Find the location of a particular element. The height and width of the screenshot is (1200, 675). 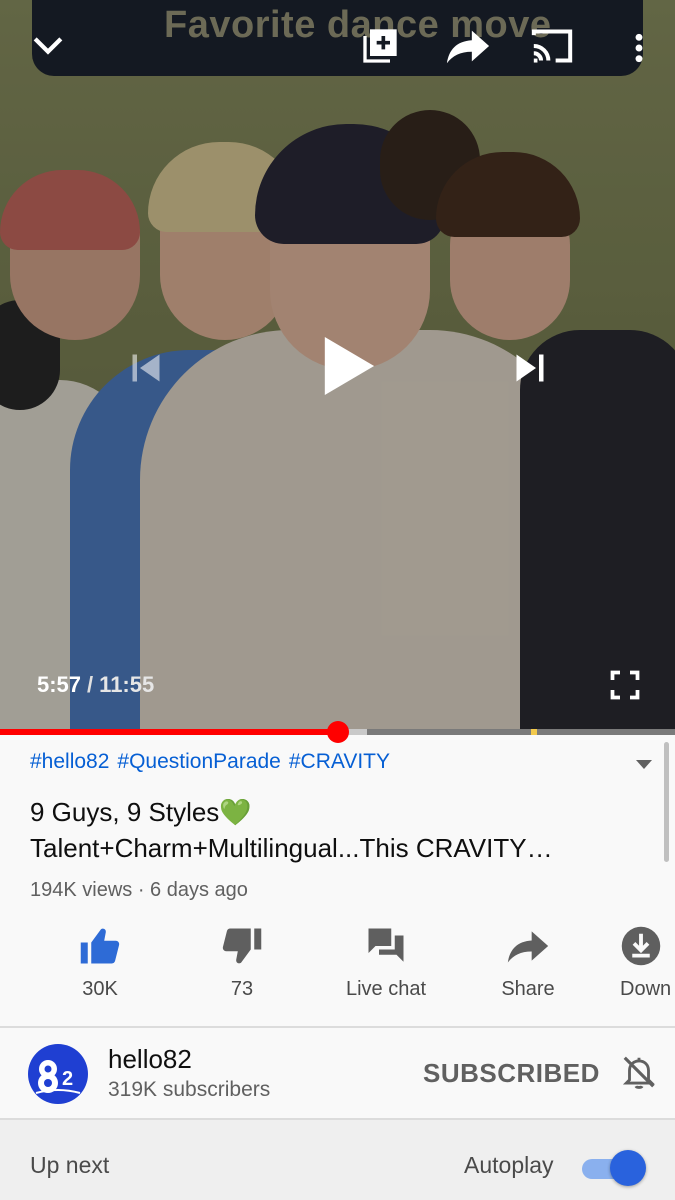

up-next-header: Up next Autoplay is located at coordinates (337, 1160).